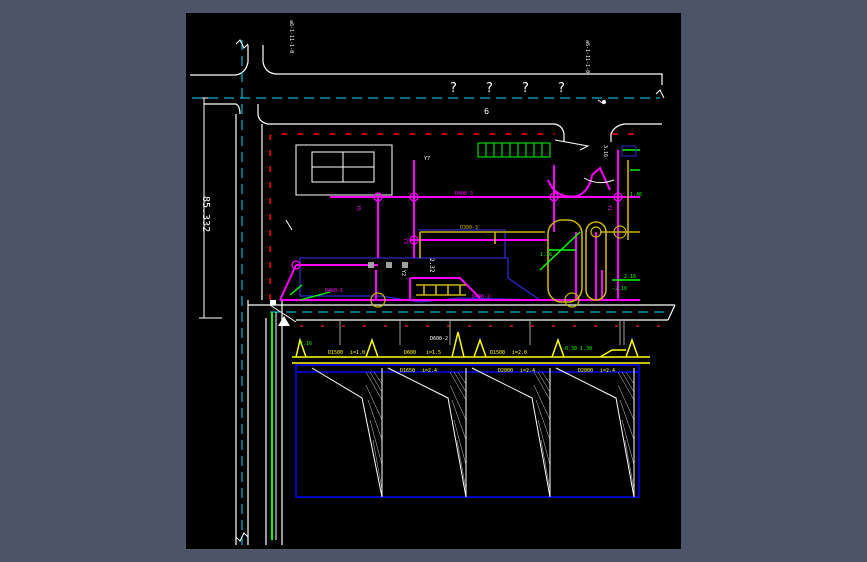  What do you see at coordinates (433, 353) in the screenshot?
I see `slope-2: i=1.5` at bounding box center [433, 353].